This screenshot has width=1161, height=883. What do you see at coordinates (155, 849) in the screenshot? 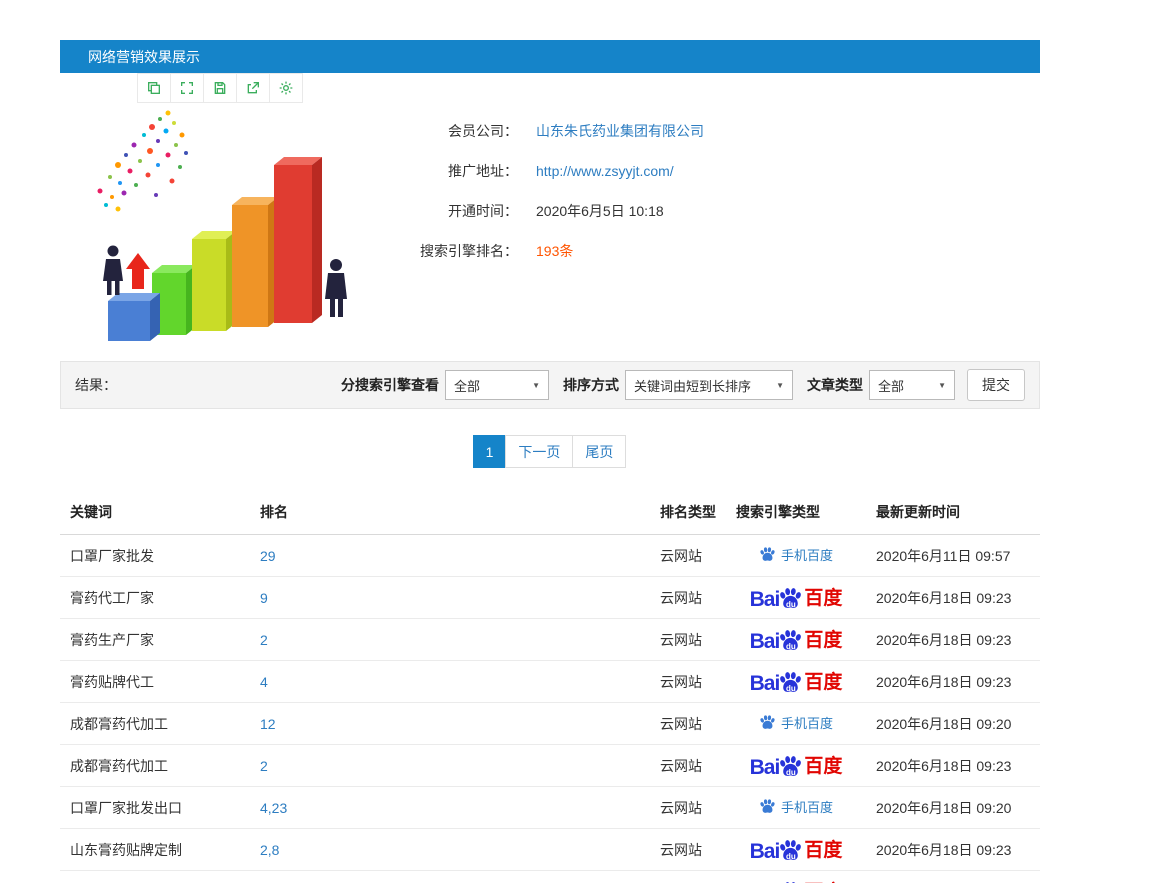
I see `keyword-cell: 山东膏药贴牌定制` at bounding box center [155, 849].